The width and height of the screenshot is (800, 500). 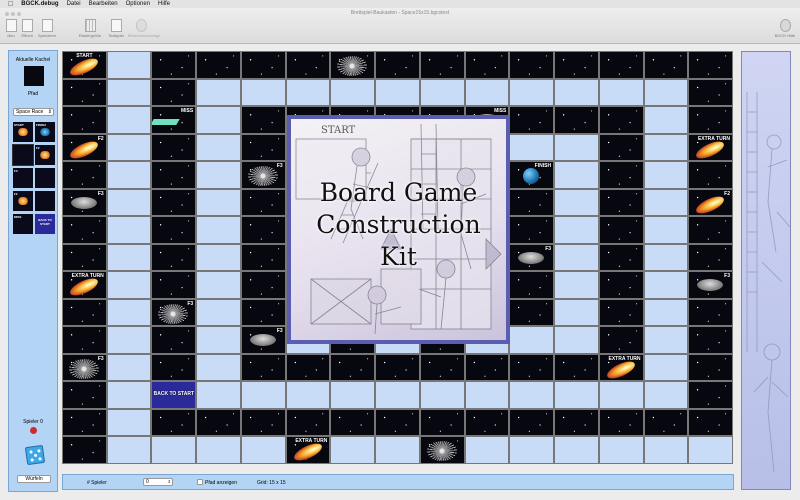 I want to click on menu-options: Optionen, so click(x=138, y=4).